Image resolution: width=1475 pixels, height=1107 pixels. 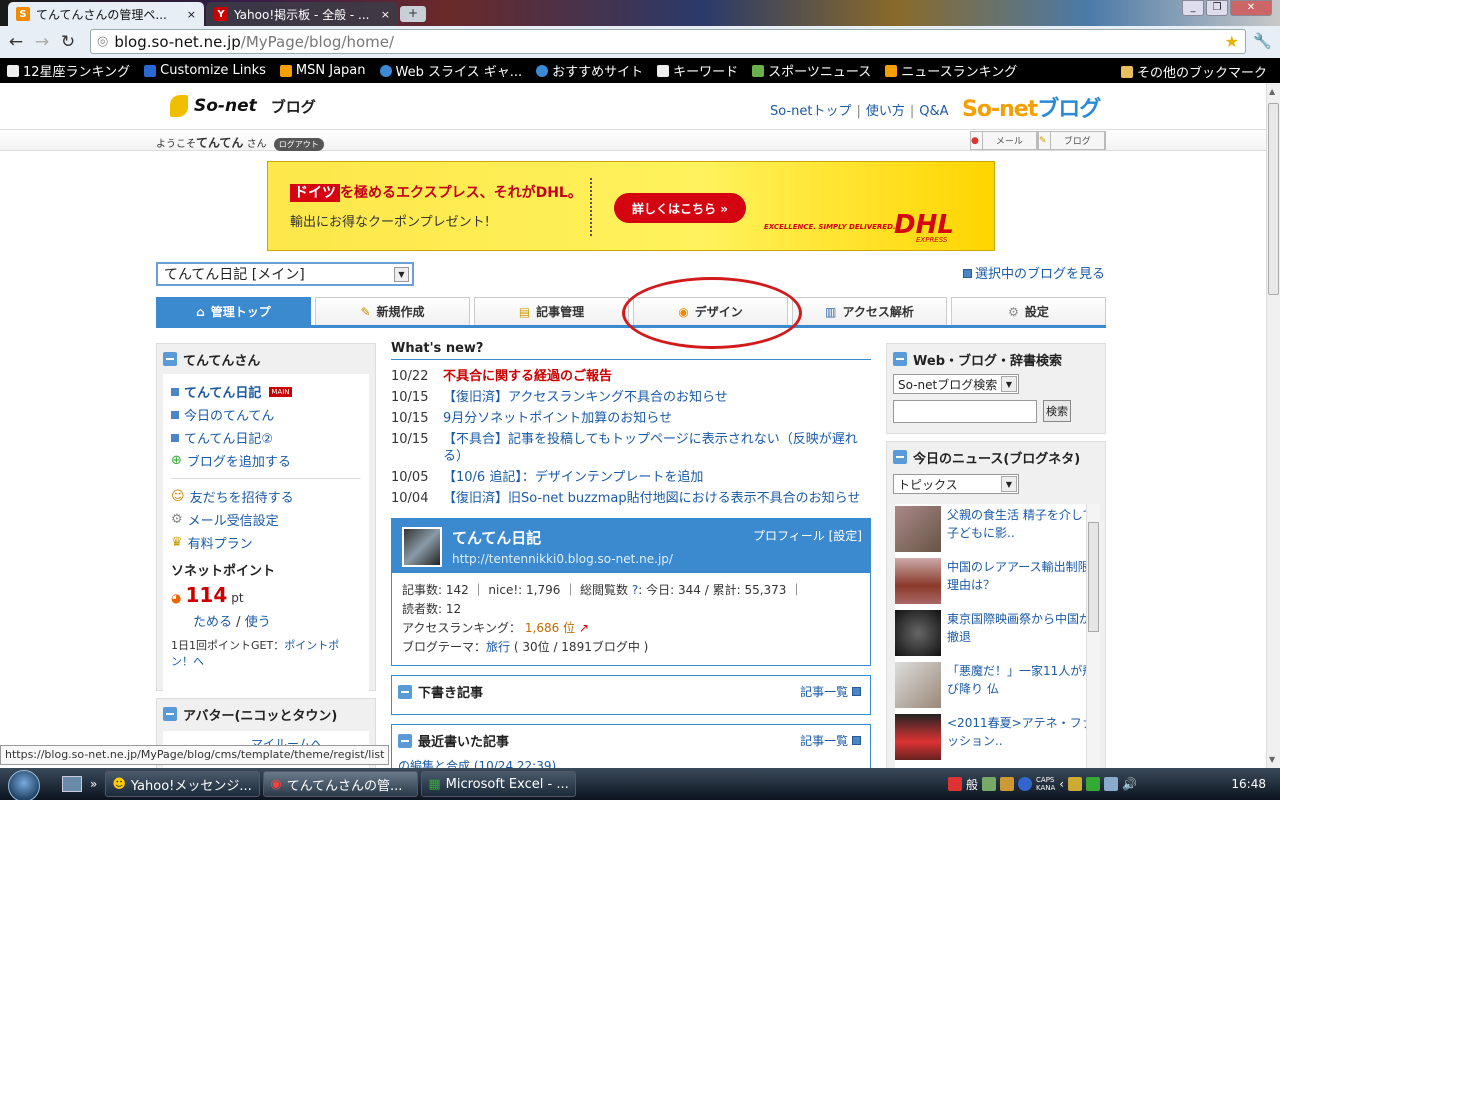 I want to click on profile-settings-link: プロフィール [設定], so click(x=807, y=535).